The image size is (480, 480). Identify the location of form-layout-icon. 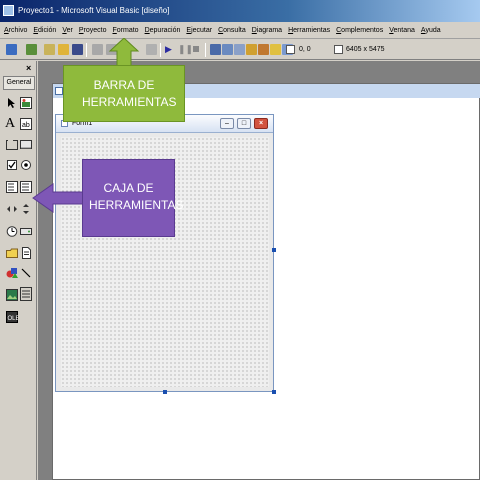
(239, 49).